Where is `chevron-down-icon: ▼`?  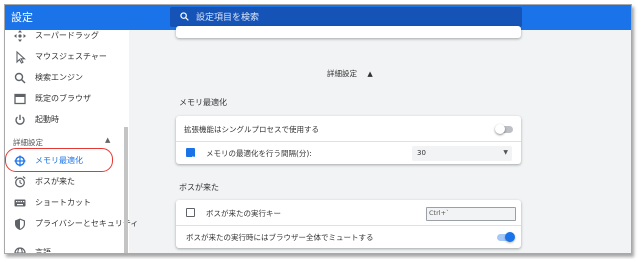
chevron-down-icon: ▼ is located at coordinates (505, 152).